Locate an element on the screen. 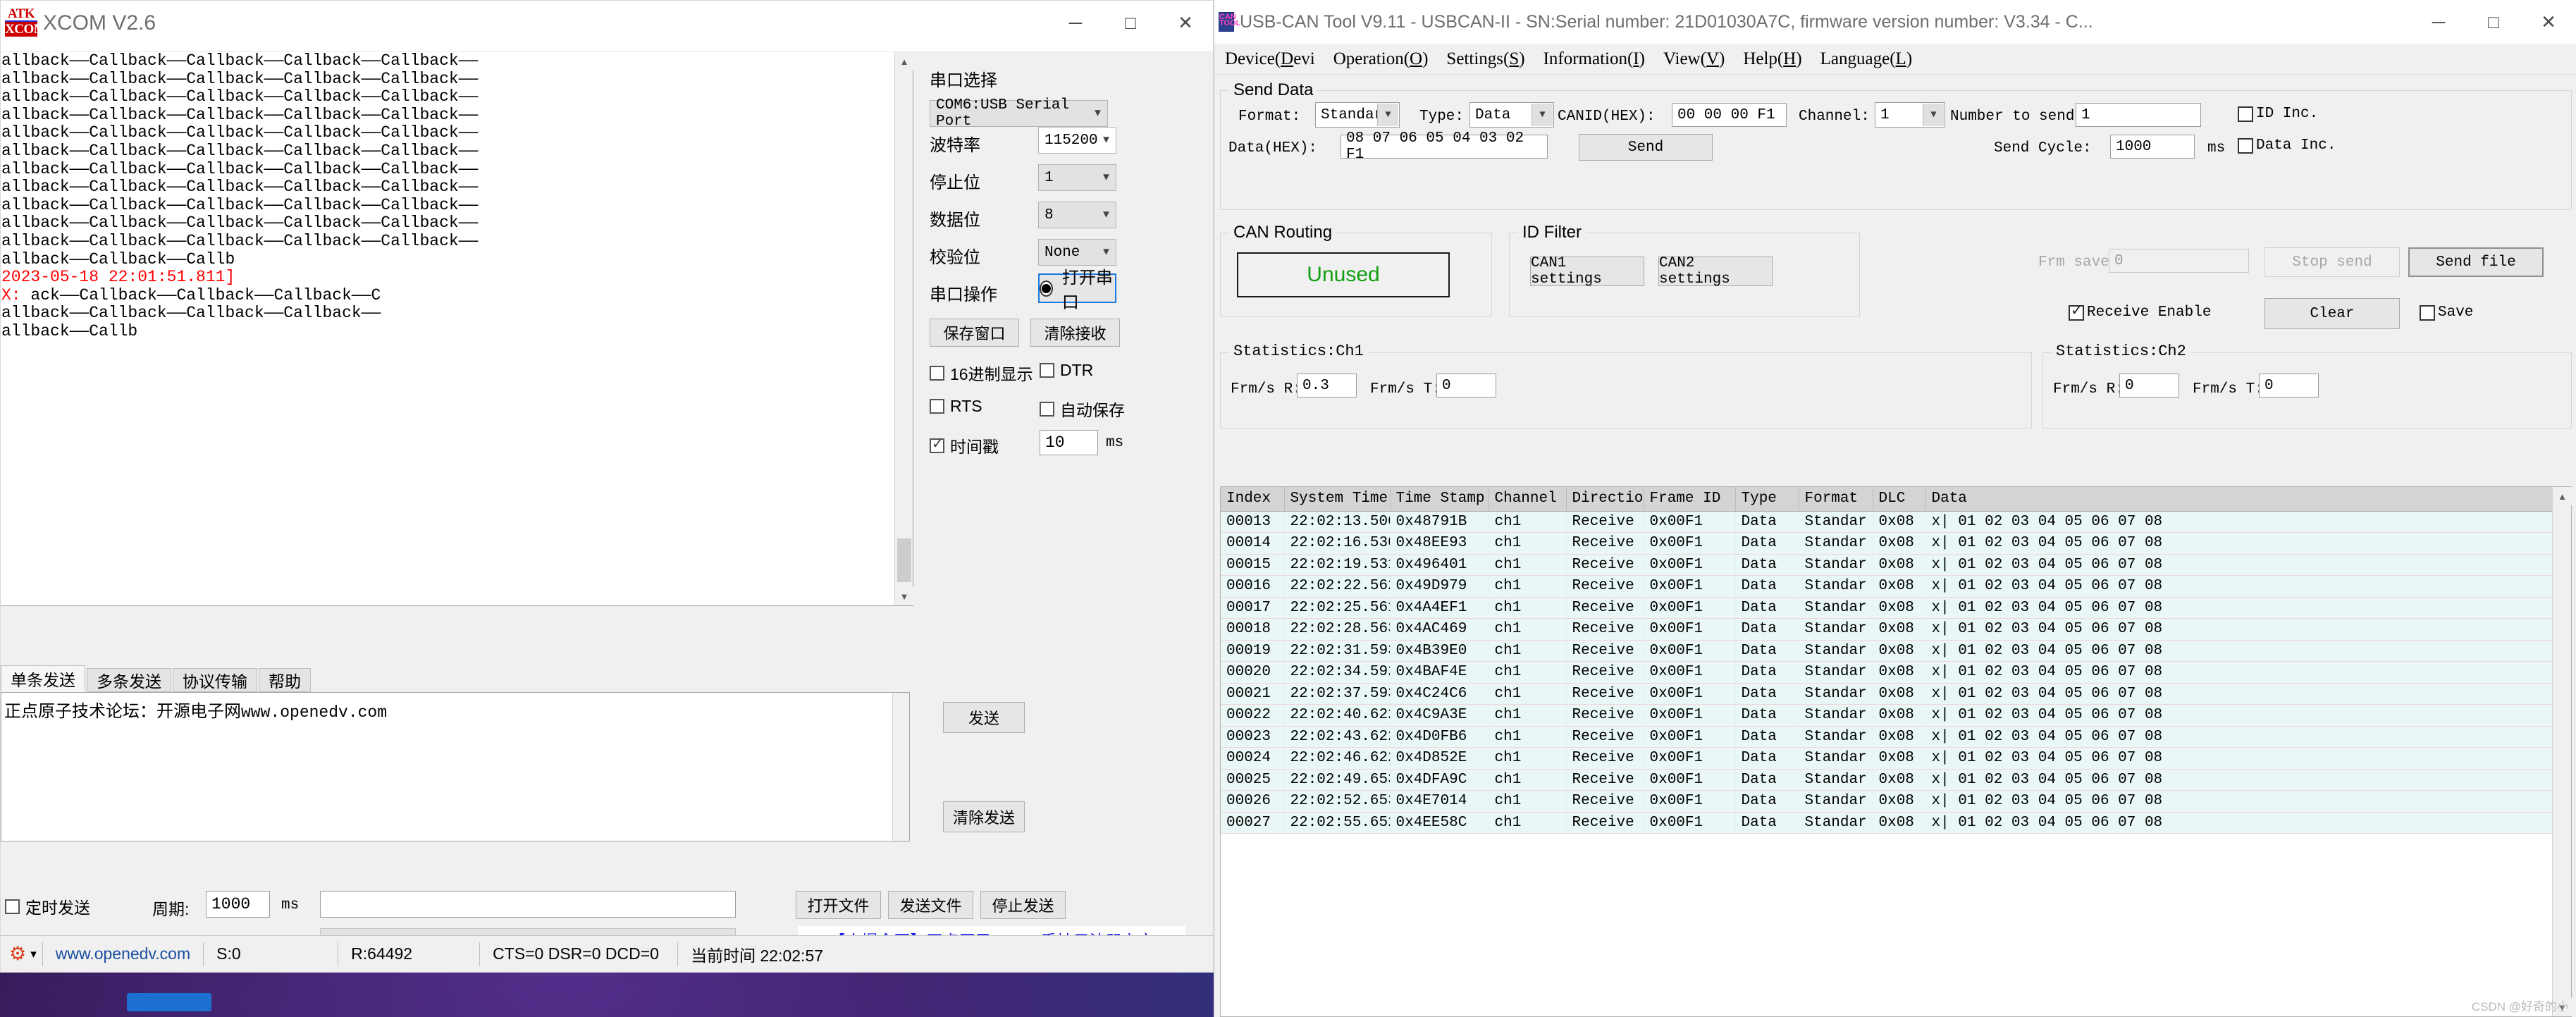 Image resolution: width=2576 pixels, height=1017 pixels. clear-receive-button: 清除接收 is located at coordinates (1075, 333).